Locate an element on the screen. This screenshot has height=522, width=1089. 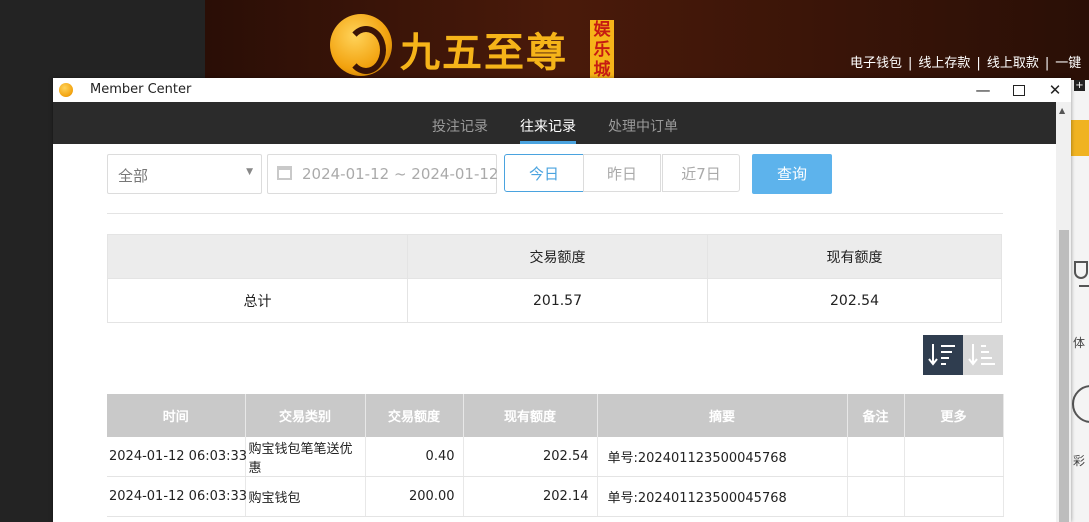
summary-table: 交易额度 现有额度 总计 201.57 202.54 is located at coordinates (554, 278).